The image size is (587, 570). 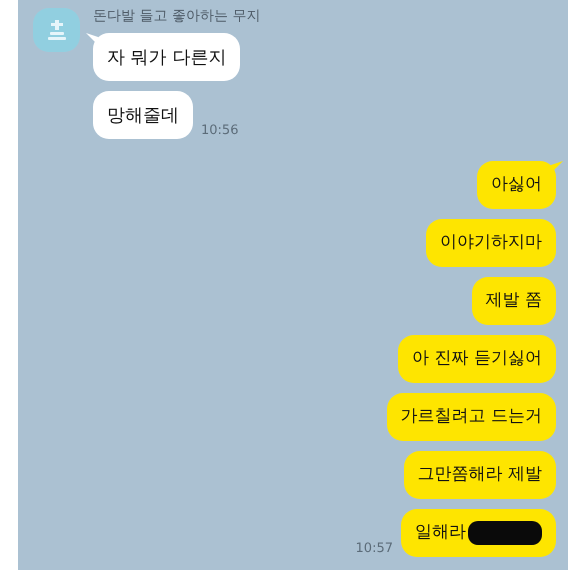 I want to click on message-bubble: 망해줄데, so click(x=143, y=115).